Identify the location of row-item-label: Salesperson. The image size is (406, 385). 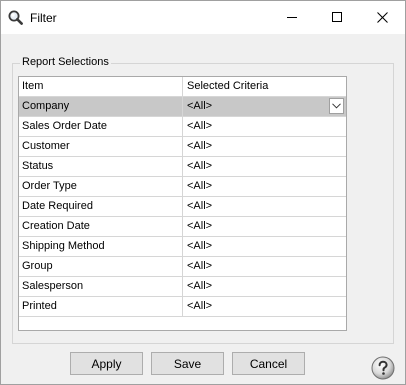
(101, 286).